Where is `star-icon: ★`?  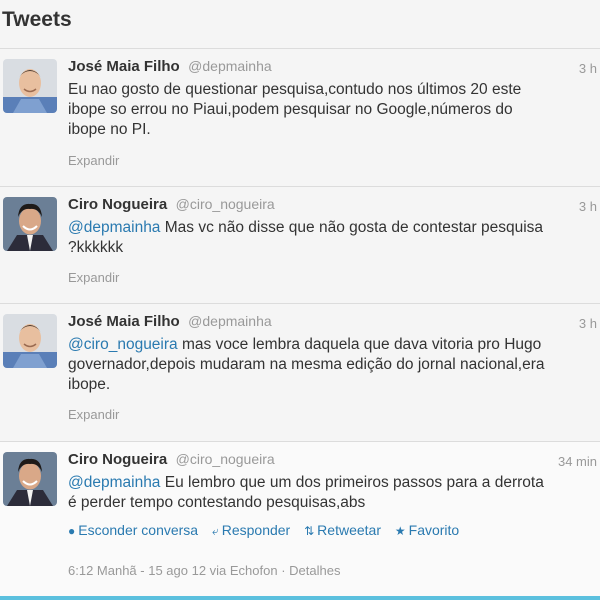
star-icon: ★ is located at coordinates (400, 531).